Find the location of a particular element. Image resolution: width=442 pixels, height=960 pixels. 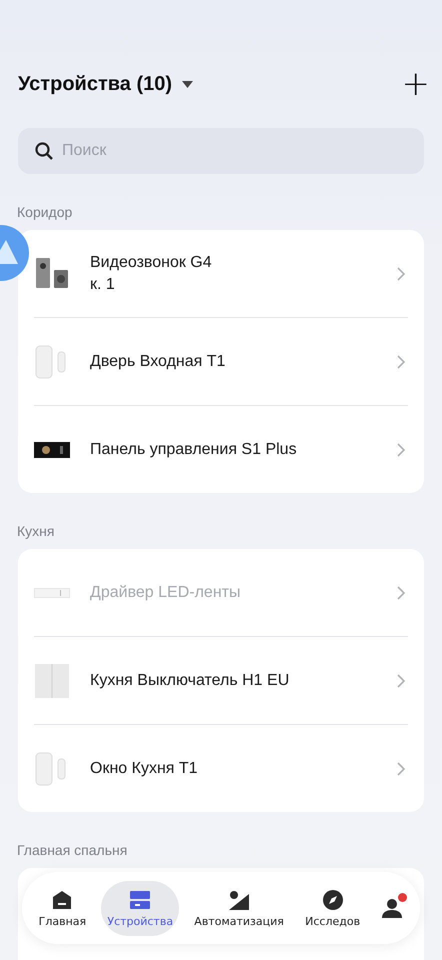

search-field: Поиск is located at coordinates (221, 151).